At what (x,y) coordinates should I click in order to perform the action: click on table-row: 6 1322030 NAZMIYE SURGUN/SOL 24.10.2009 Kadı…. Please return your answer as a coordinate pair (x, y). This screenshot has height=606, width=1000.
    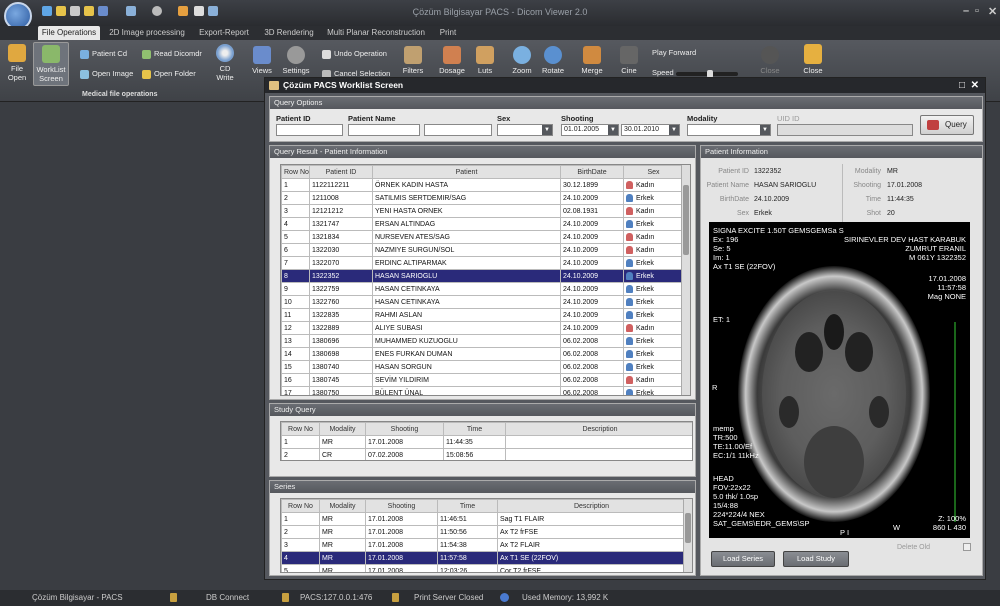
    Looking at the image, I should click on (482, 250).